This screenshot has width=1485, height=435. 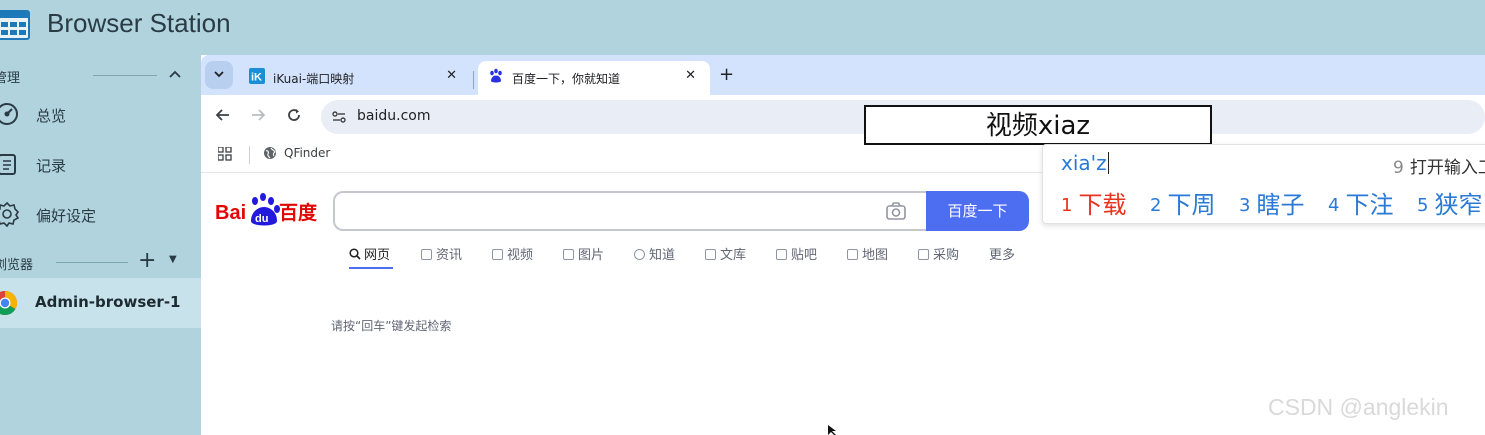 What do you see at coordinates (377, 255) in the screenshot?
I see `nav-label: 网页` at bounding box center [377, 255].